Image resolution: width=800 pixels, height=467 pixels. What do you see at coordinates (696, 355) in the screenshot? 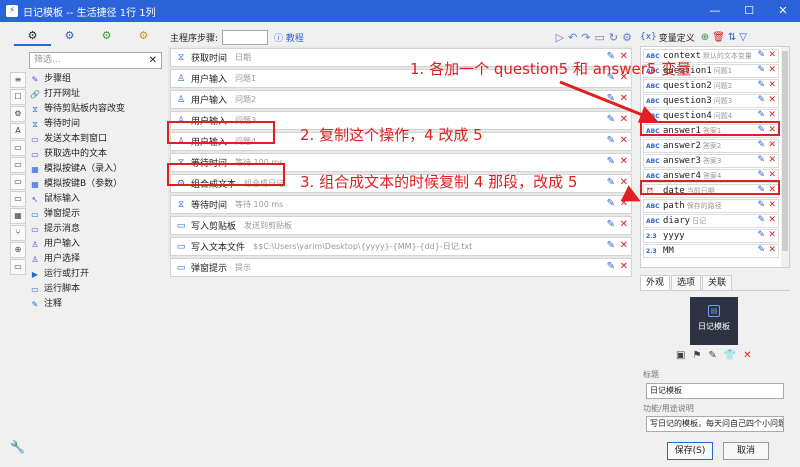
I see `flag-icon: ⚑` at bounding box center [696, 355].